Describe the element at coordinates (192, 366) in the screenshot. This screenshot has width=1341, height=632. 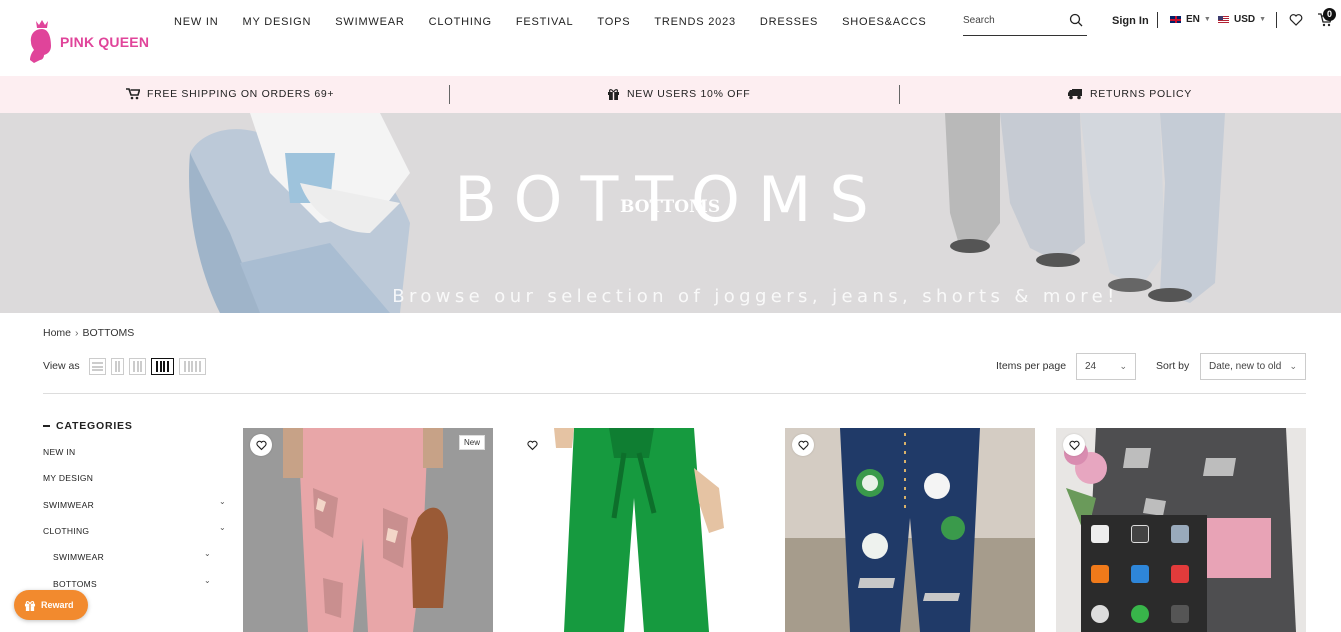
I see `view-grid-5-icon` at that location.